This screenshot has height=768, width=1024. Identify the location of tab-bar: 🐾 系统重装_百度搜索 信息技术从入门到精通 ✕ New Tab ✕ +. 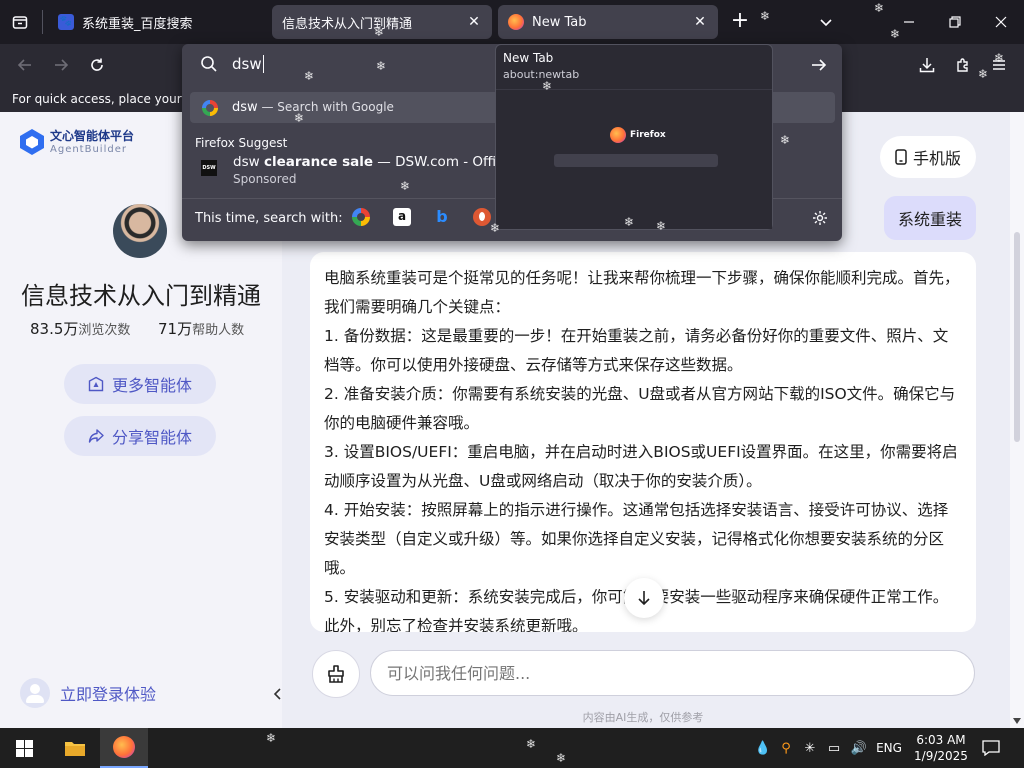
(512, 22).